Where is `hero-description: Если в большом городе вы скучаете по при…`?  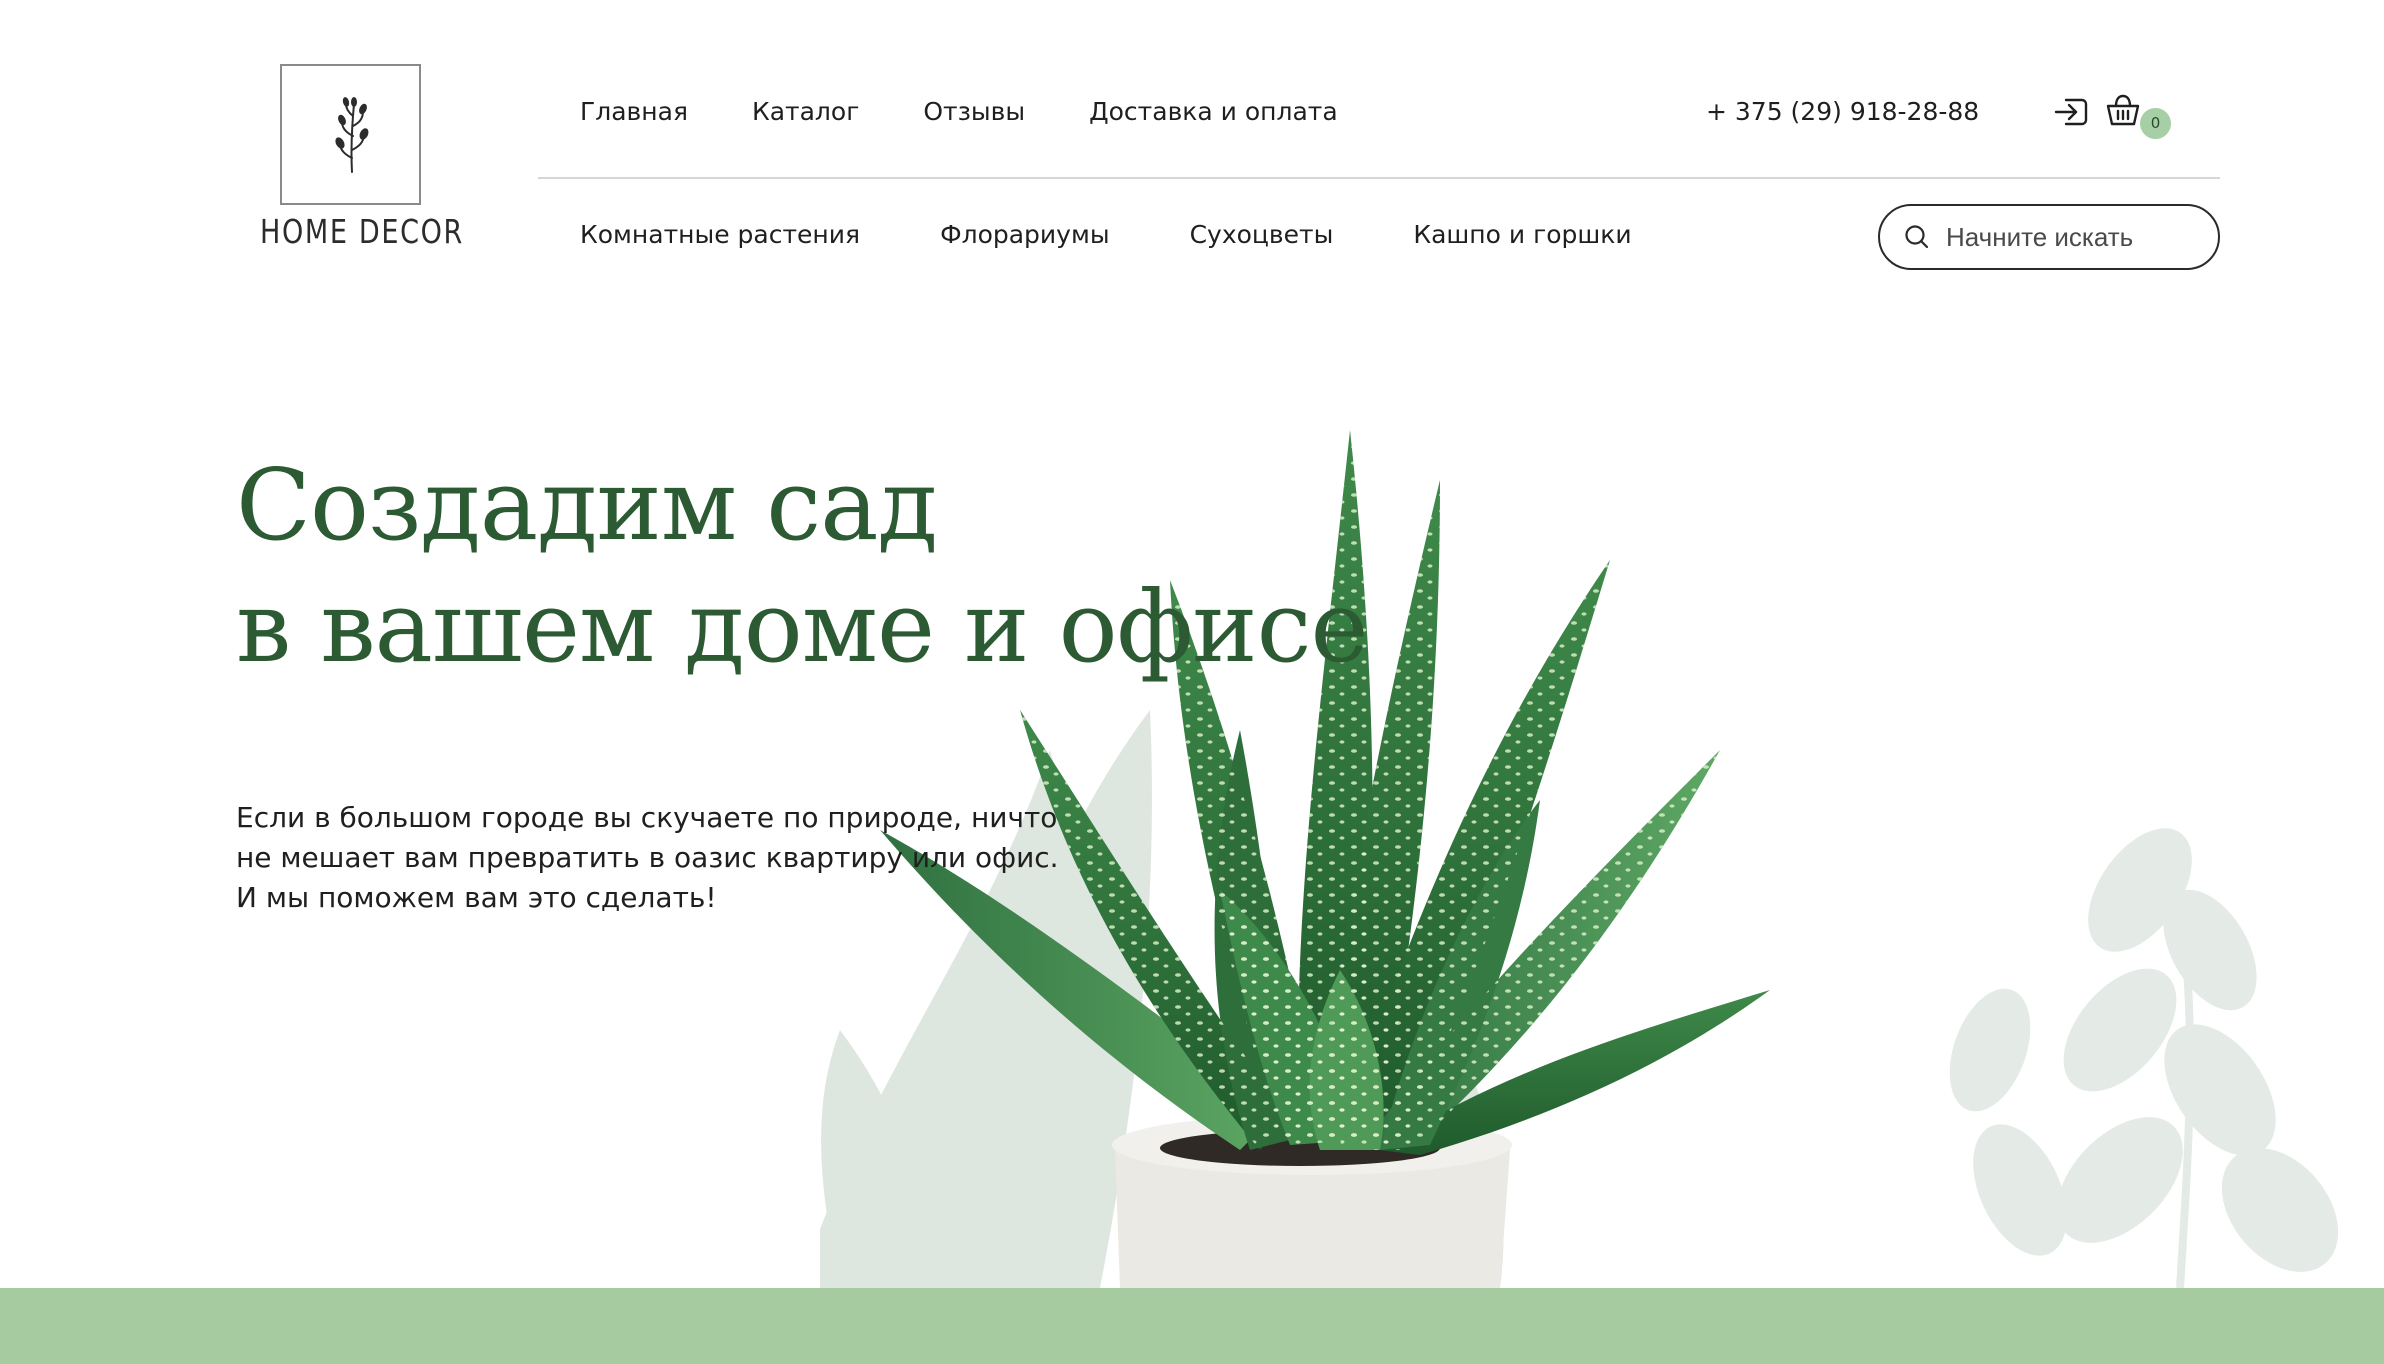
hero-description: Если в большом городе вы скучаете по при… is located at coordinates (686, 858).